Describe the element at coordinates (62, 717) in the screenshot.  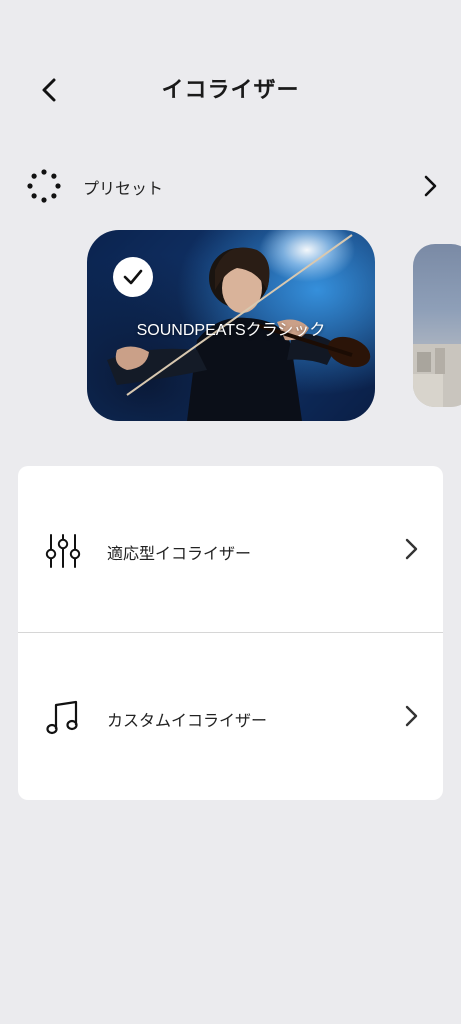
I see `music-note-icon` at that location.